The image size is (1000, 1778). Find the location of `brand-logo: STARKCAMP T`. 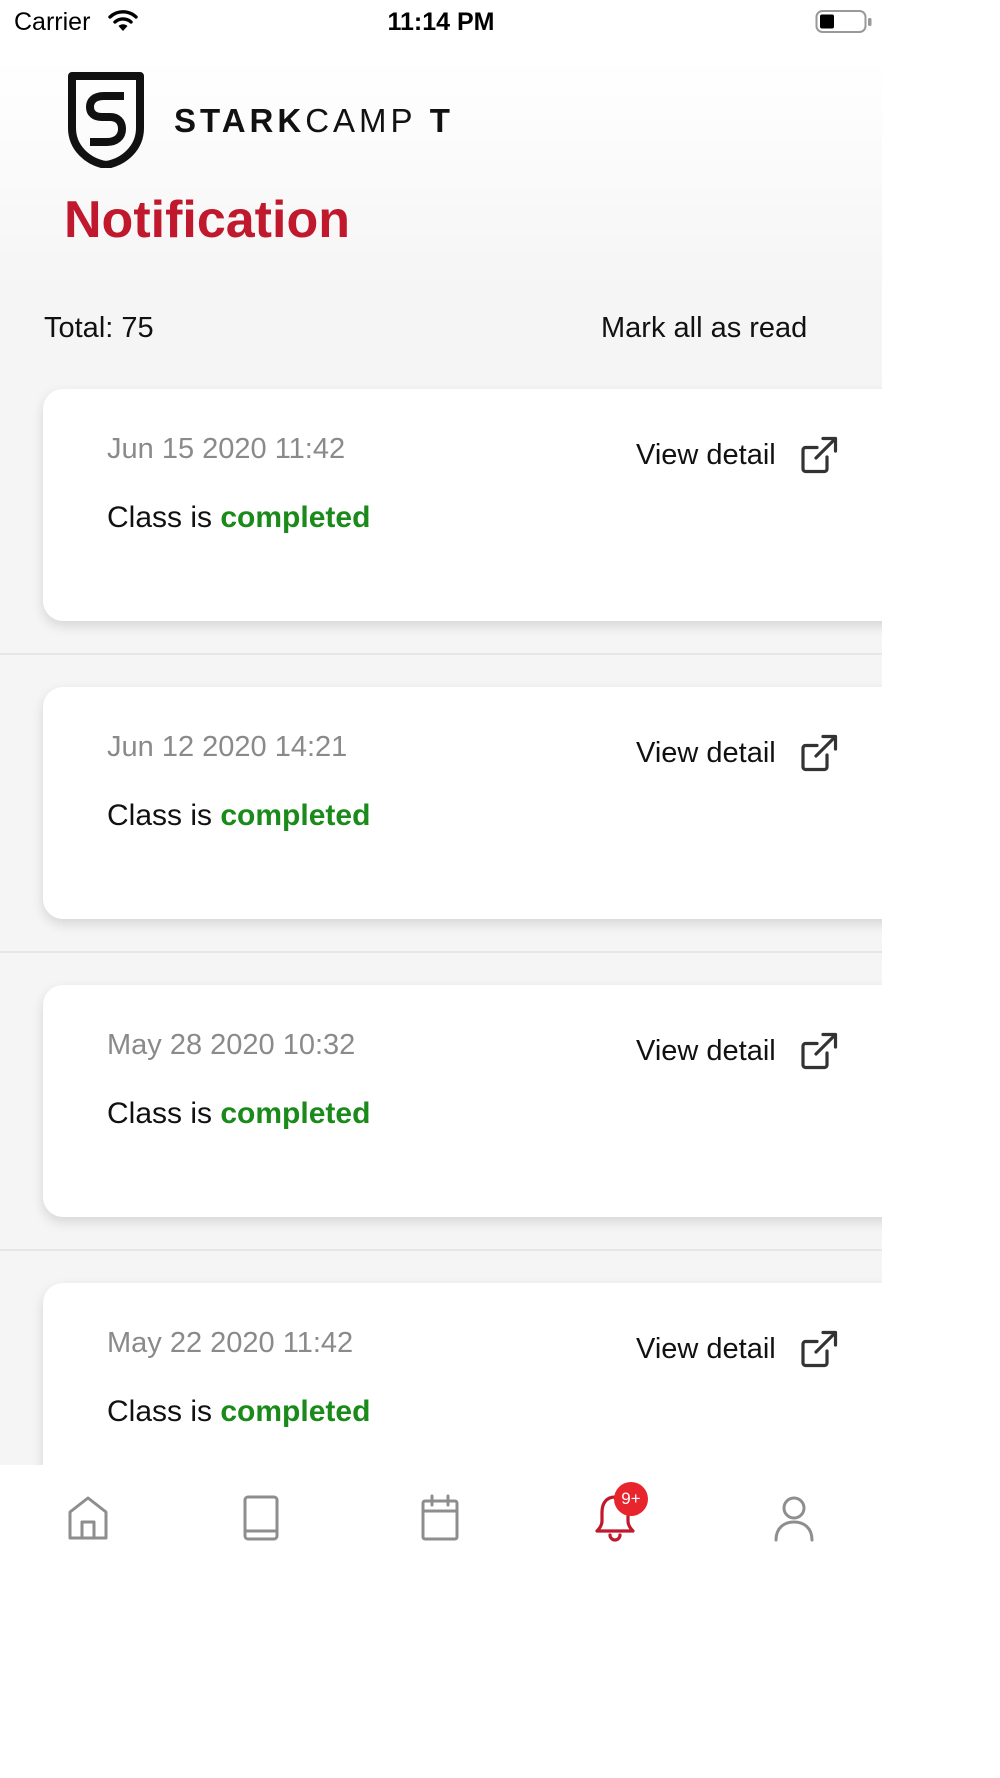

brand-logo: STARKCAMP T is located at coordinates (286, 120).